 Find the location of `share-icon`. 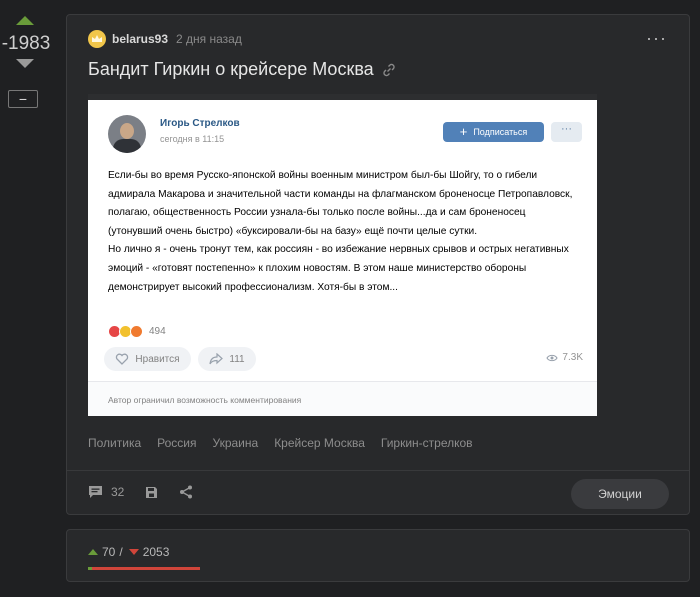

share-icon is located at coordinates (186, 492).